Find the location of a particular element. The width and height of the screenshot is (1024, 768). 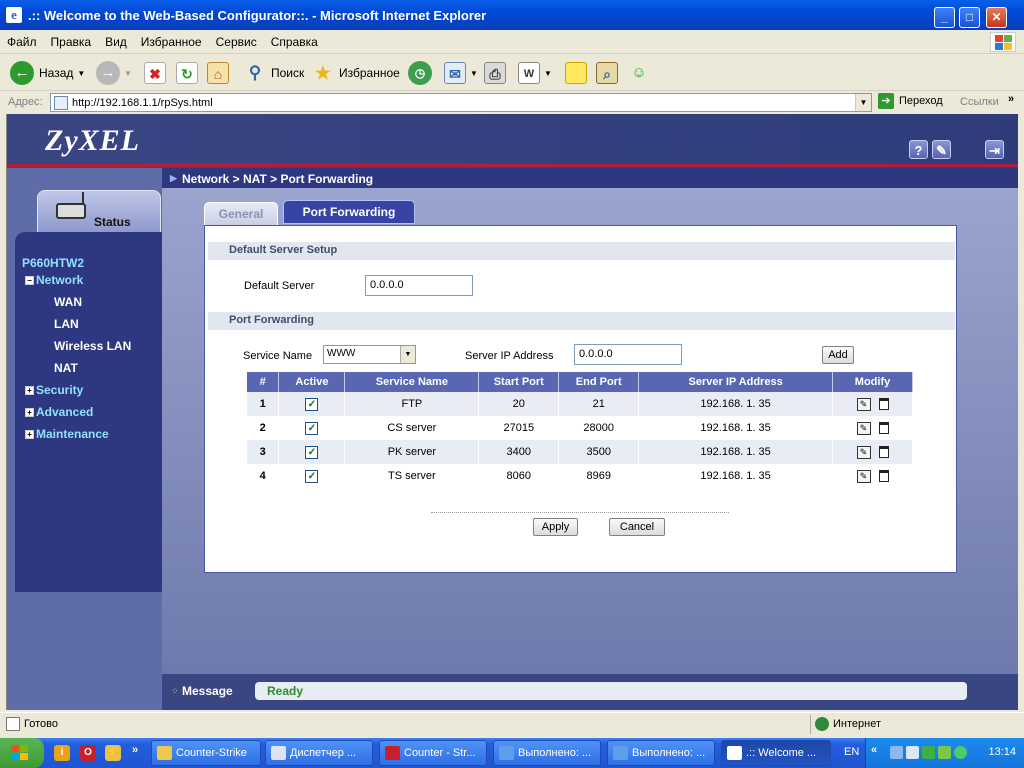

tray-green-icon is located at coordinates (928, 752).